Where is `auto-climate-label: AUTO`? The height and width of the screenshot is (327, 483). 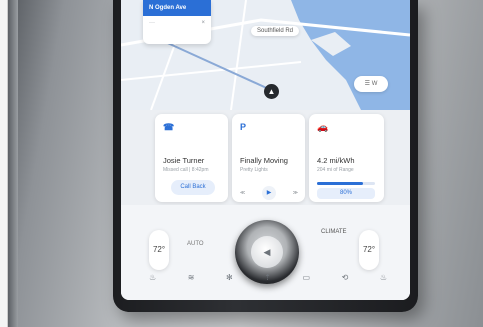
auto-climate-label: AUTO is located at coordinates (195, 244).